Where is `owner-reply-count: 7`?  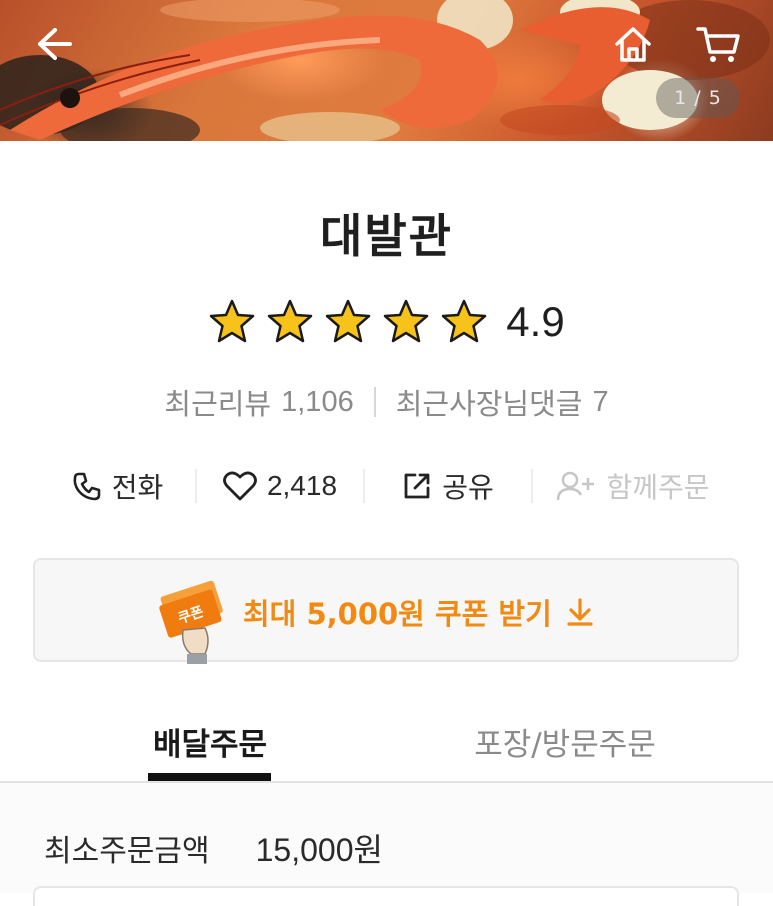 owner-reply-count: 7 is located at coordinates (600, 401).